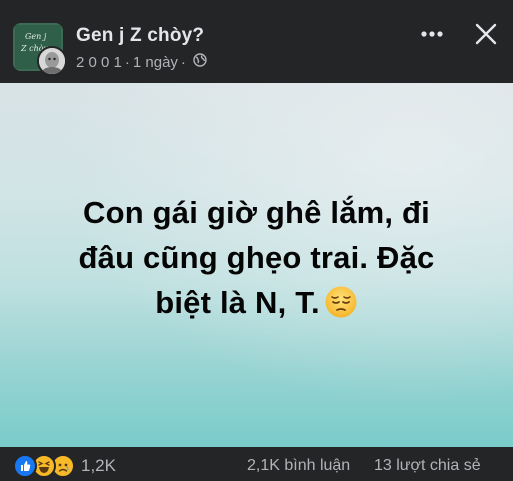 The width and height of the screenshot is (513, 481). Describe the element at coordinates (256, 212) in the screenshot. I see `post-line-1: Con gái giờ ghê lắm, đi` at that location.